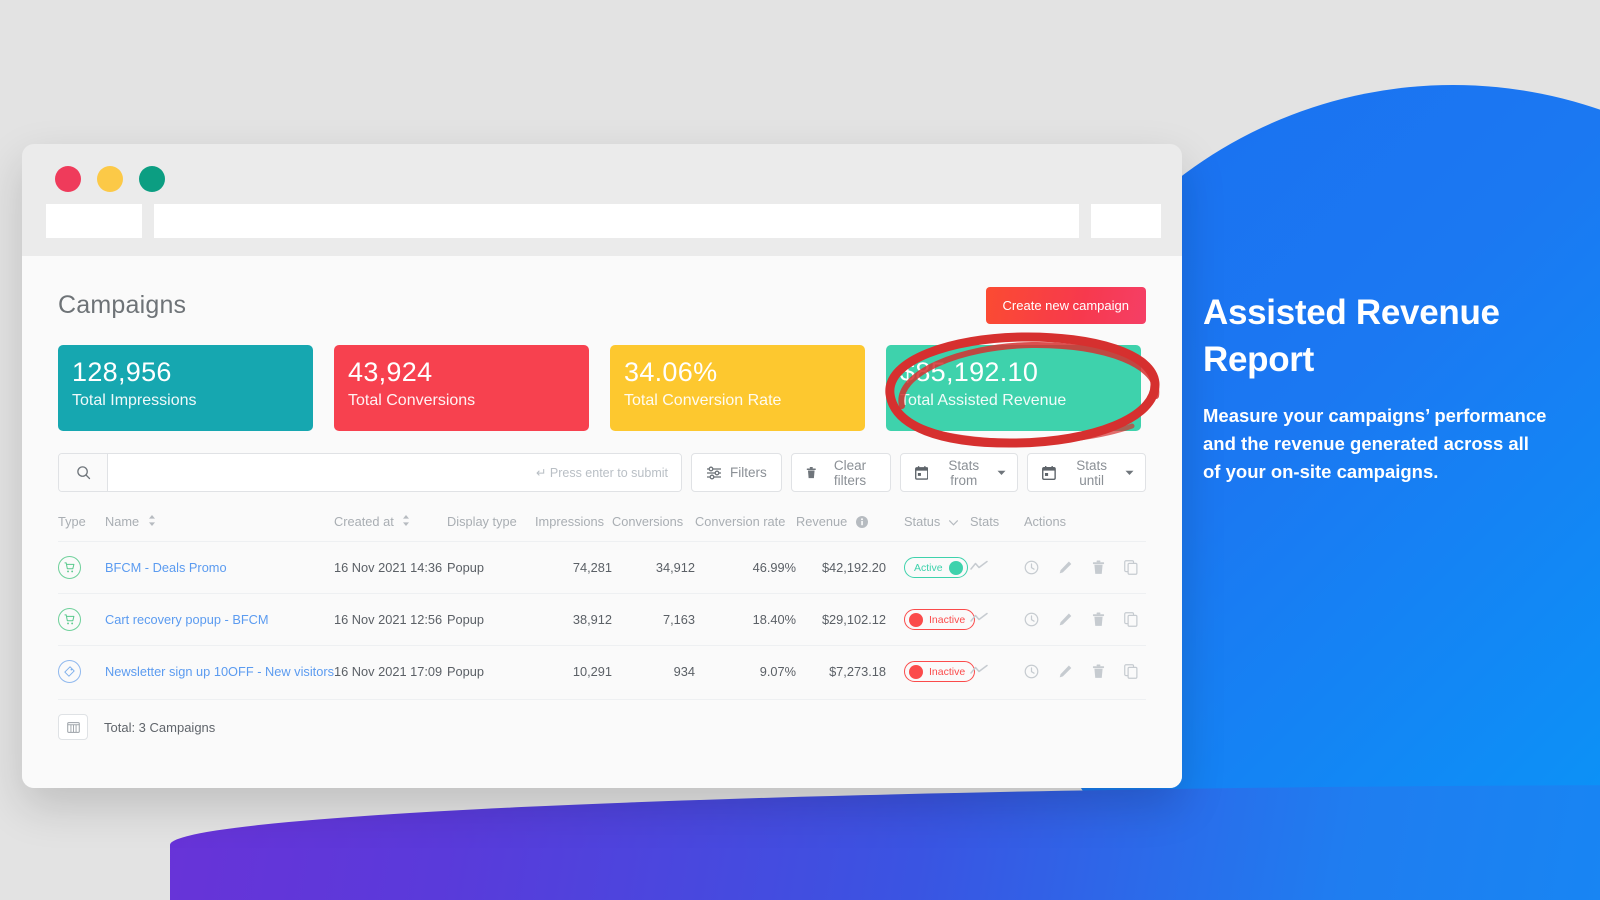 The width and height of the screenshot is (1600, 900). What do you see at coordinates (671, 372) in the screenshot?
I see `stat-value: 34.06%` at bounding box center [671, 372].